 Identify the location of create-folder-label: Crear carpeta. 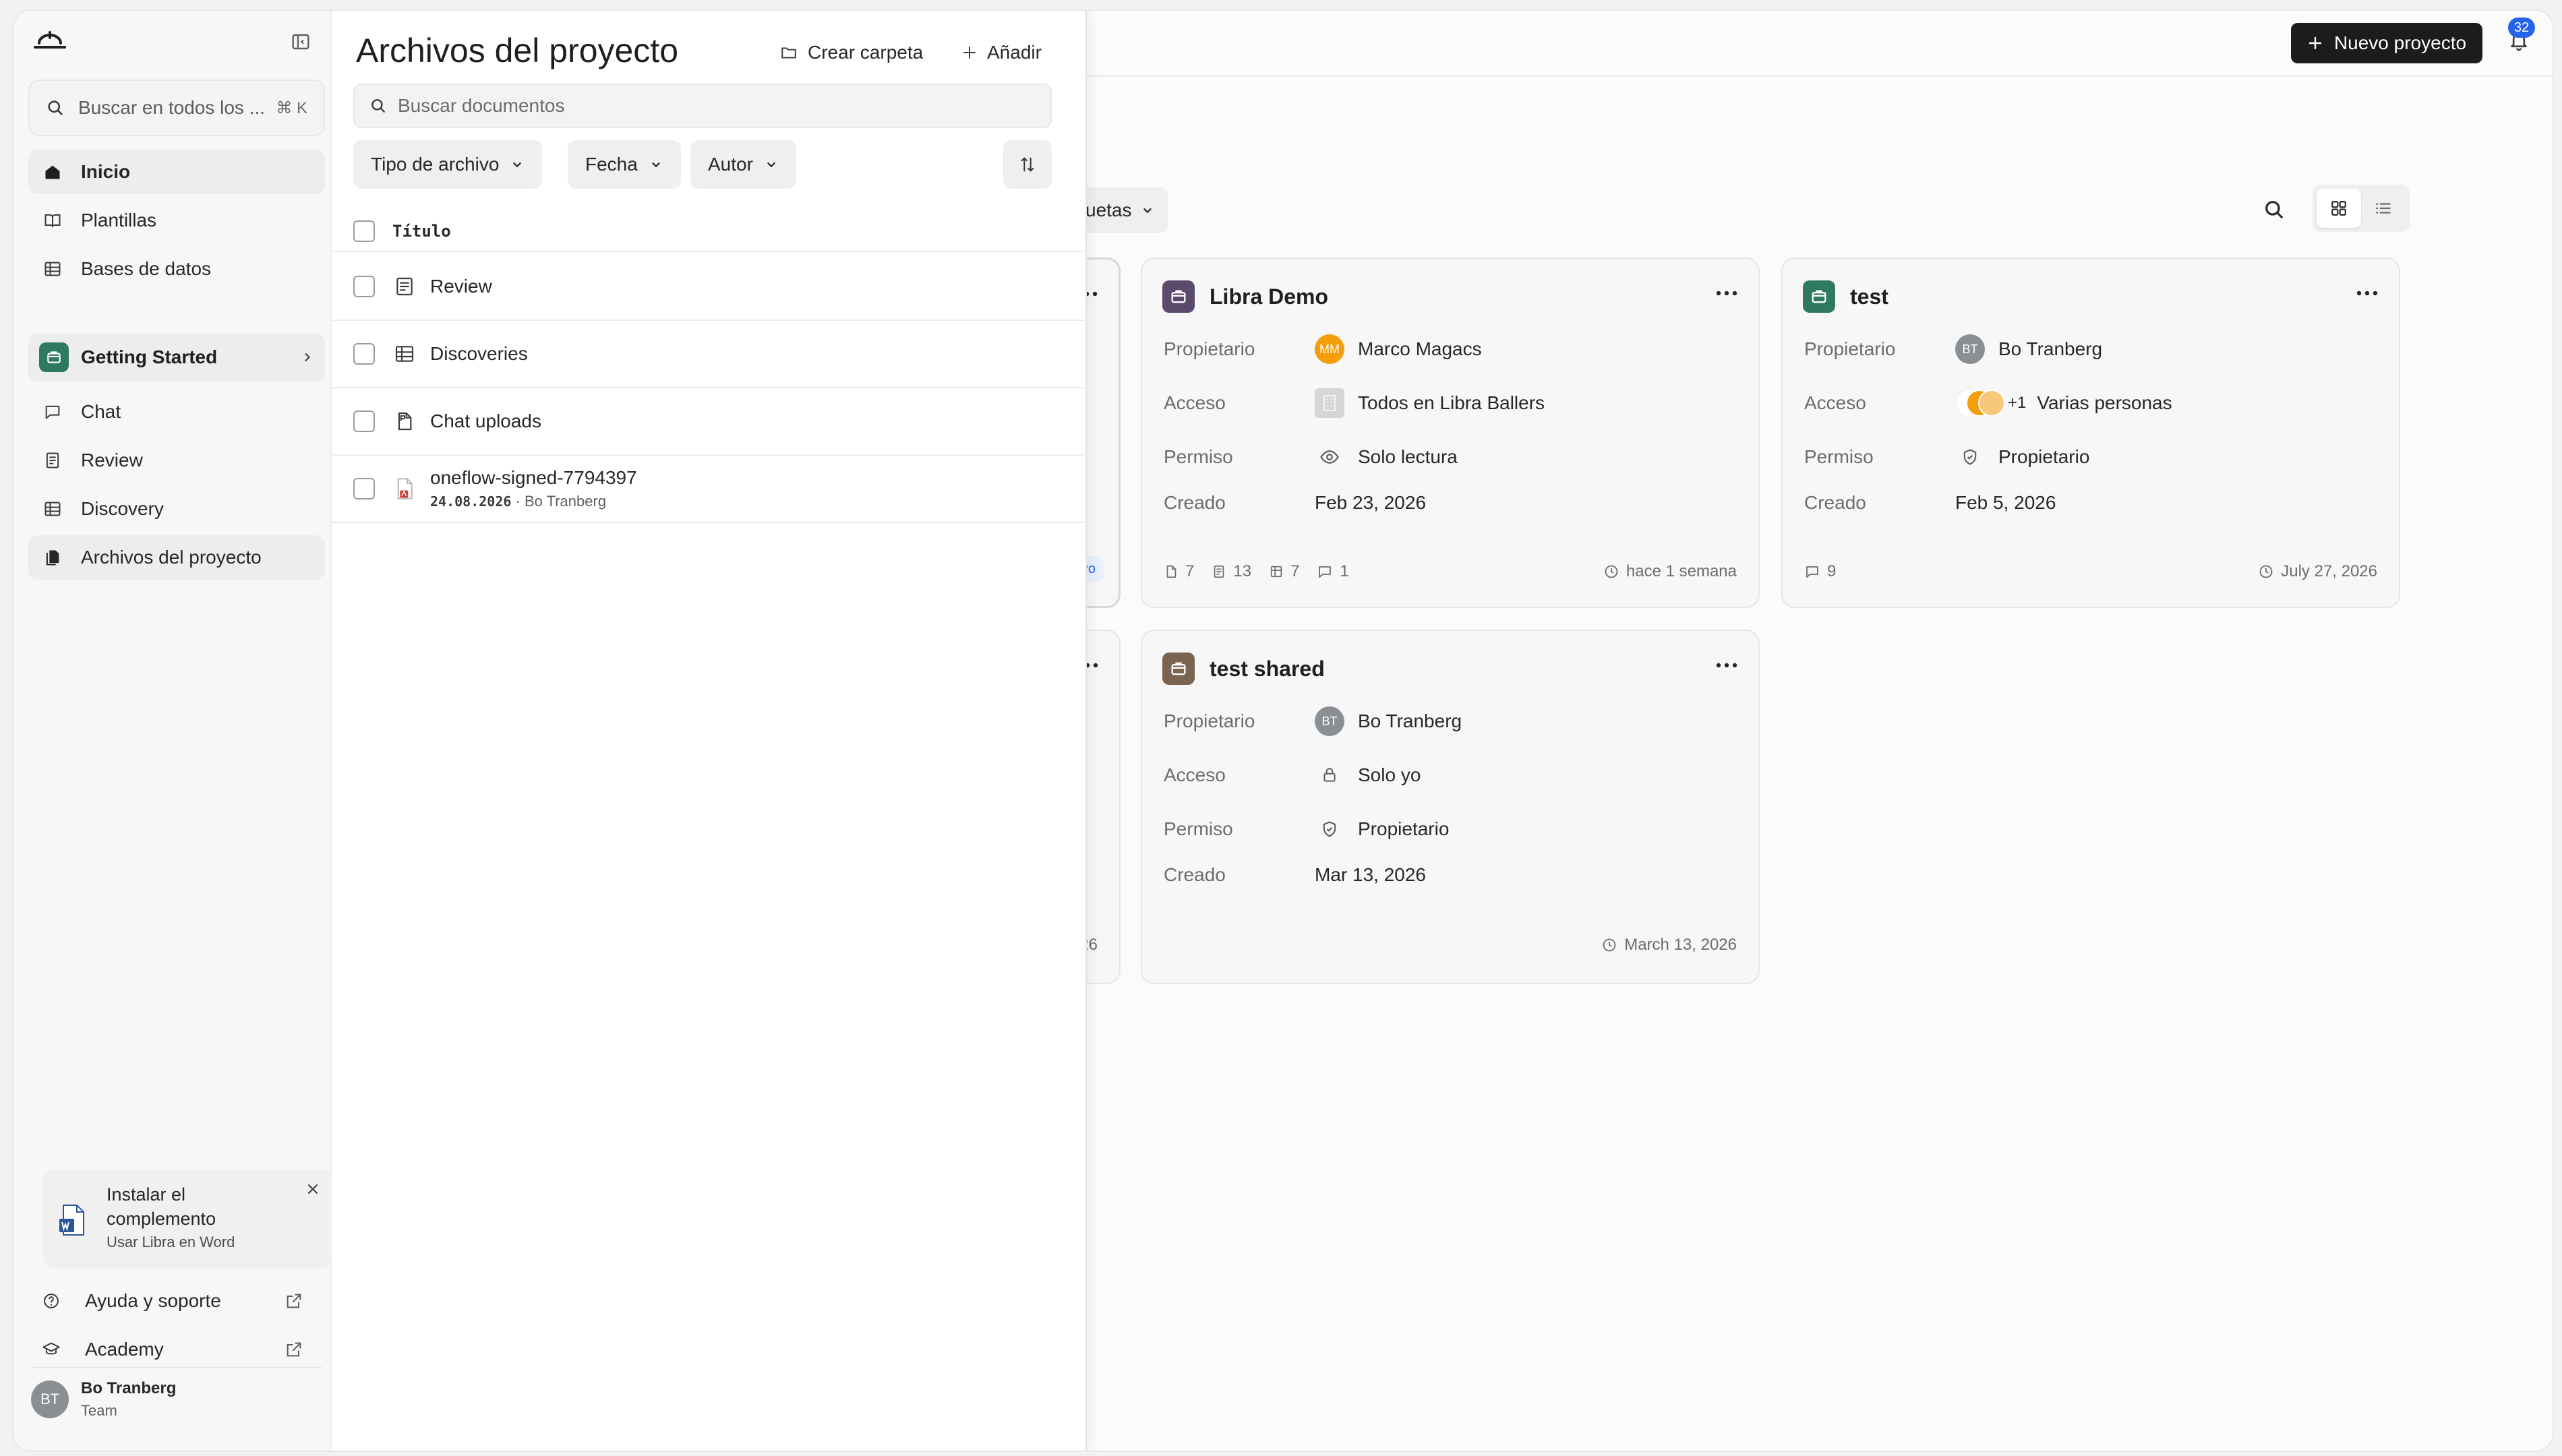
(866, 52).